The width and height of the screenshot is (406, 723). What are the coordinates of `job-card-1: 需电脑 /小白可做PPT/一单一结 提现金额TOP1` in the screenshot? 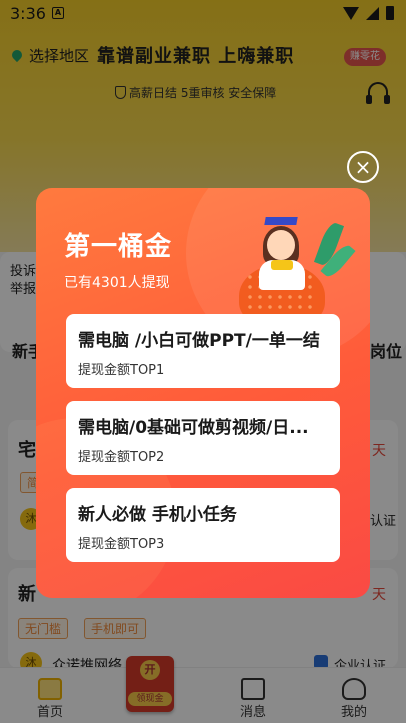 It's located at (203, 351).